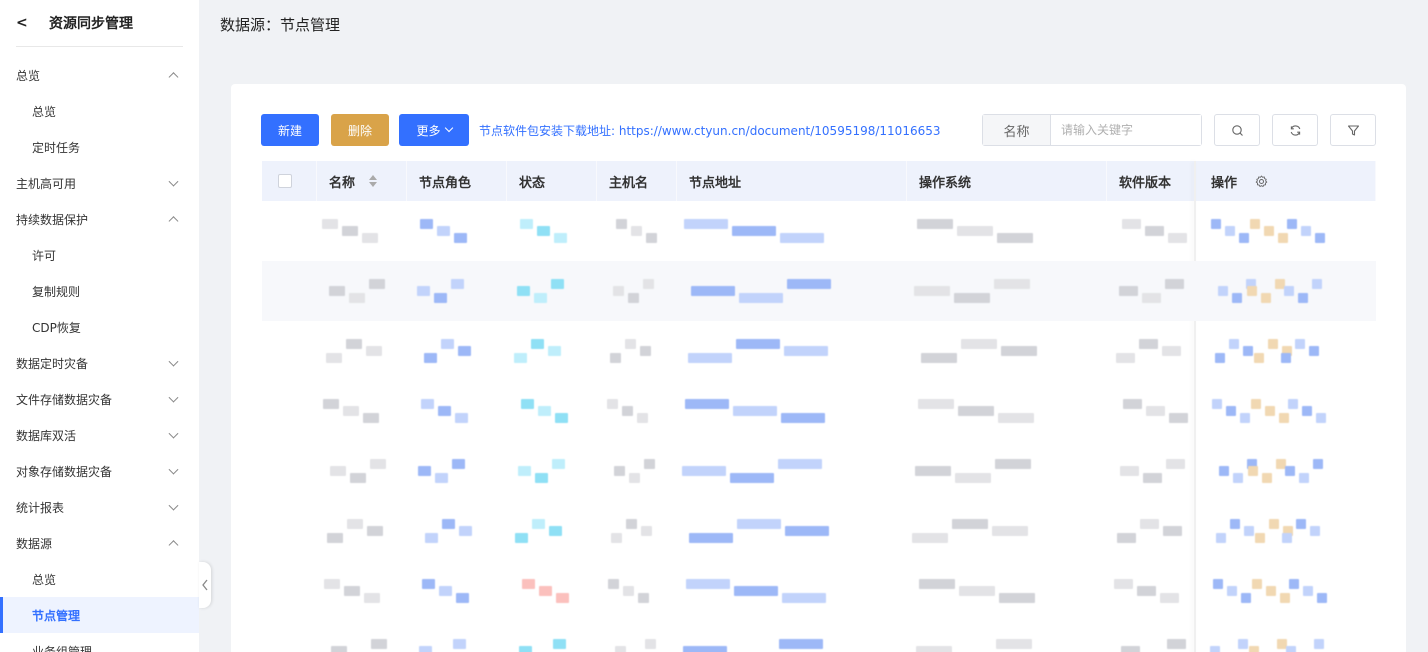  I want to click on sidebar-title: 资源同步管理, so click(91, 24).